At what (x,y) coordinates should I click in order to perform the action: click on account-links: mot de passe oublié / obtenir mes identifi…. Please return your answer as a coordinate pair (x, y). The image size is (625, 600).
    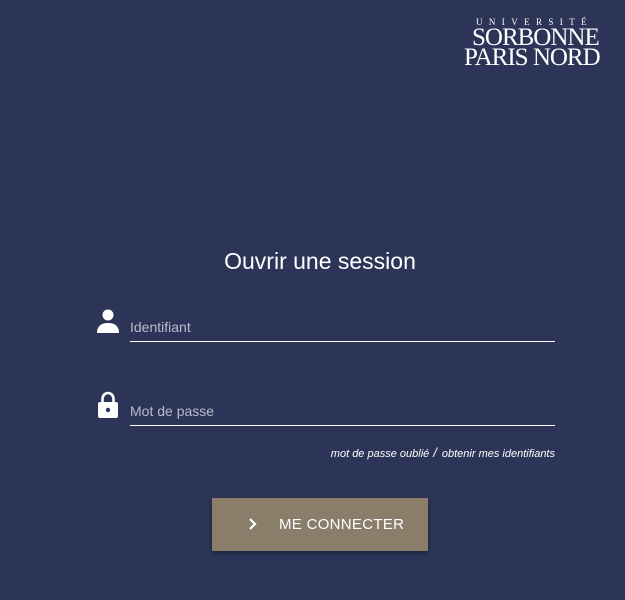
    Looking at the image, I should click on (443, 453).